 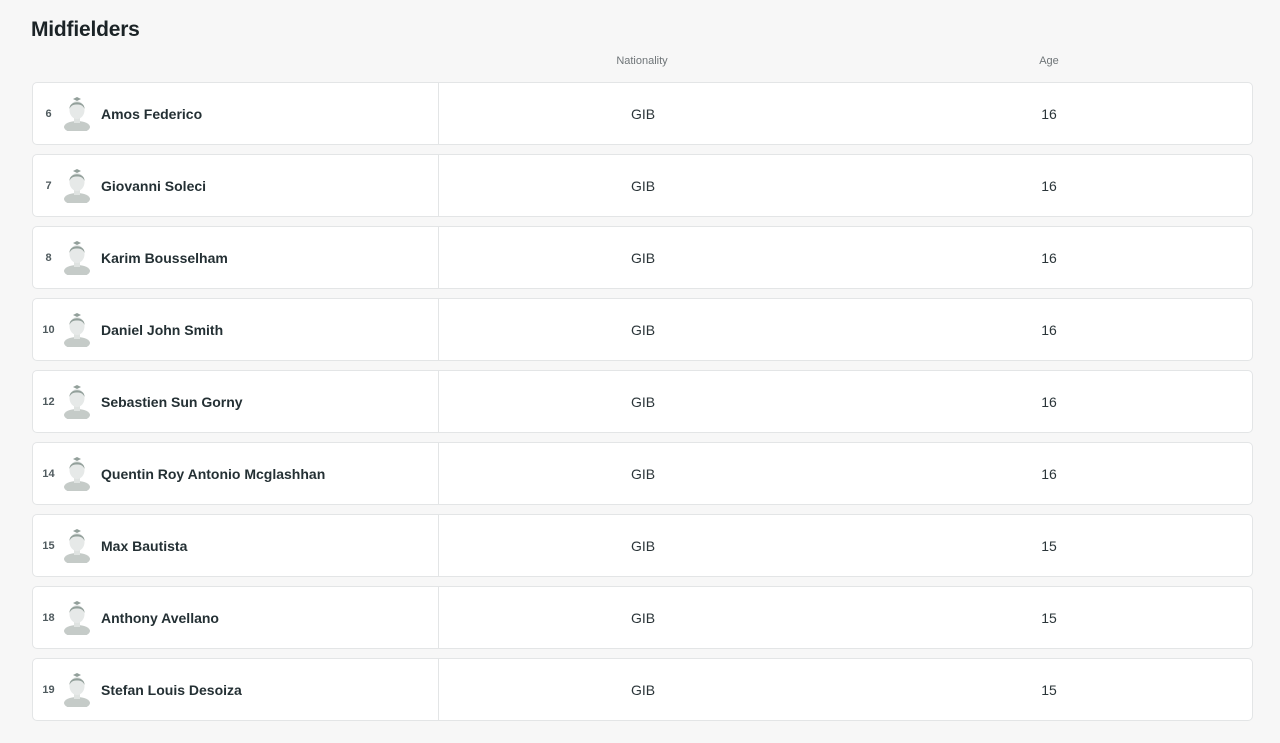 What do you see at coordinates (48, 257) in the screenshot?
I see `shirt-number: 8` at bounding box center [48, 257].